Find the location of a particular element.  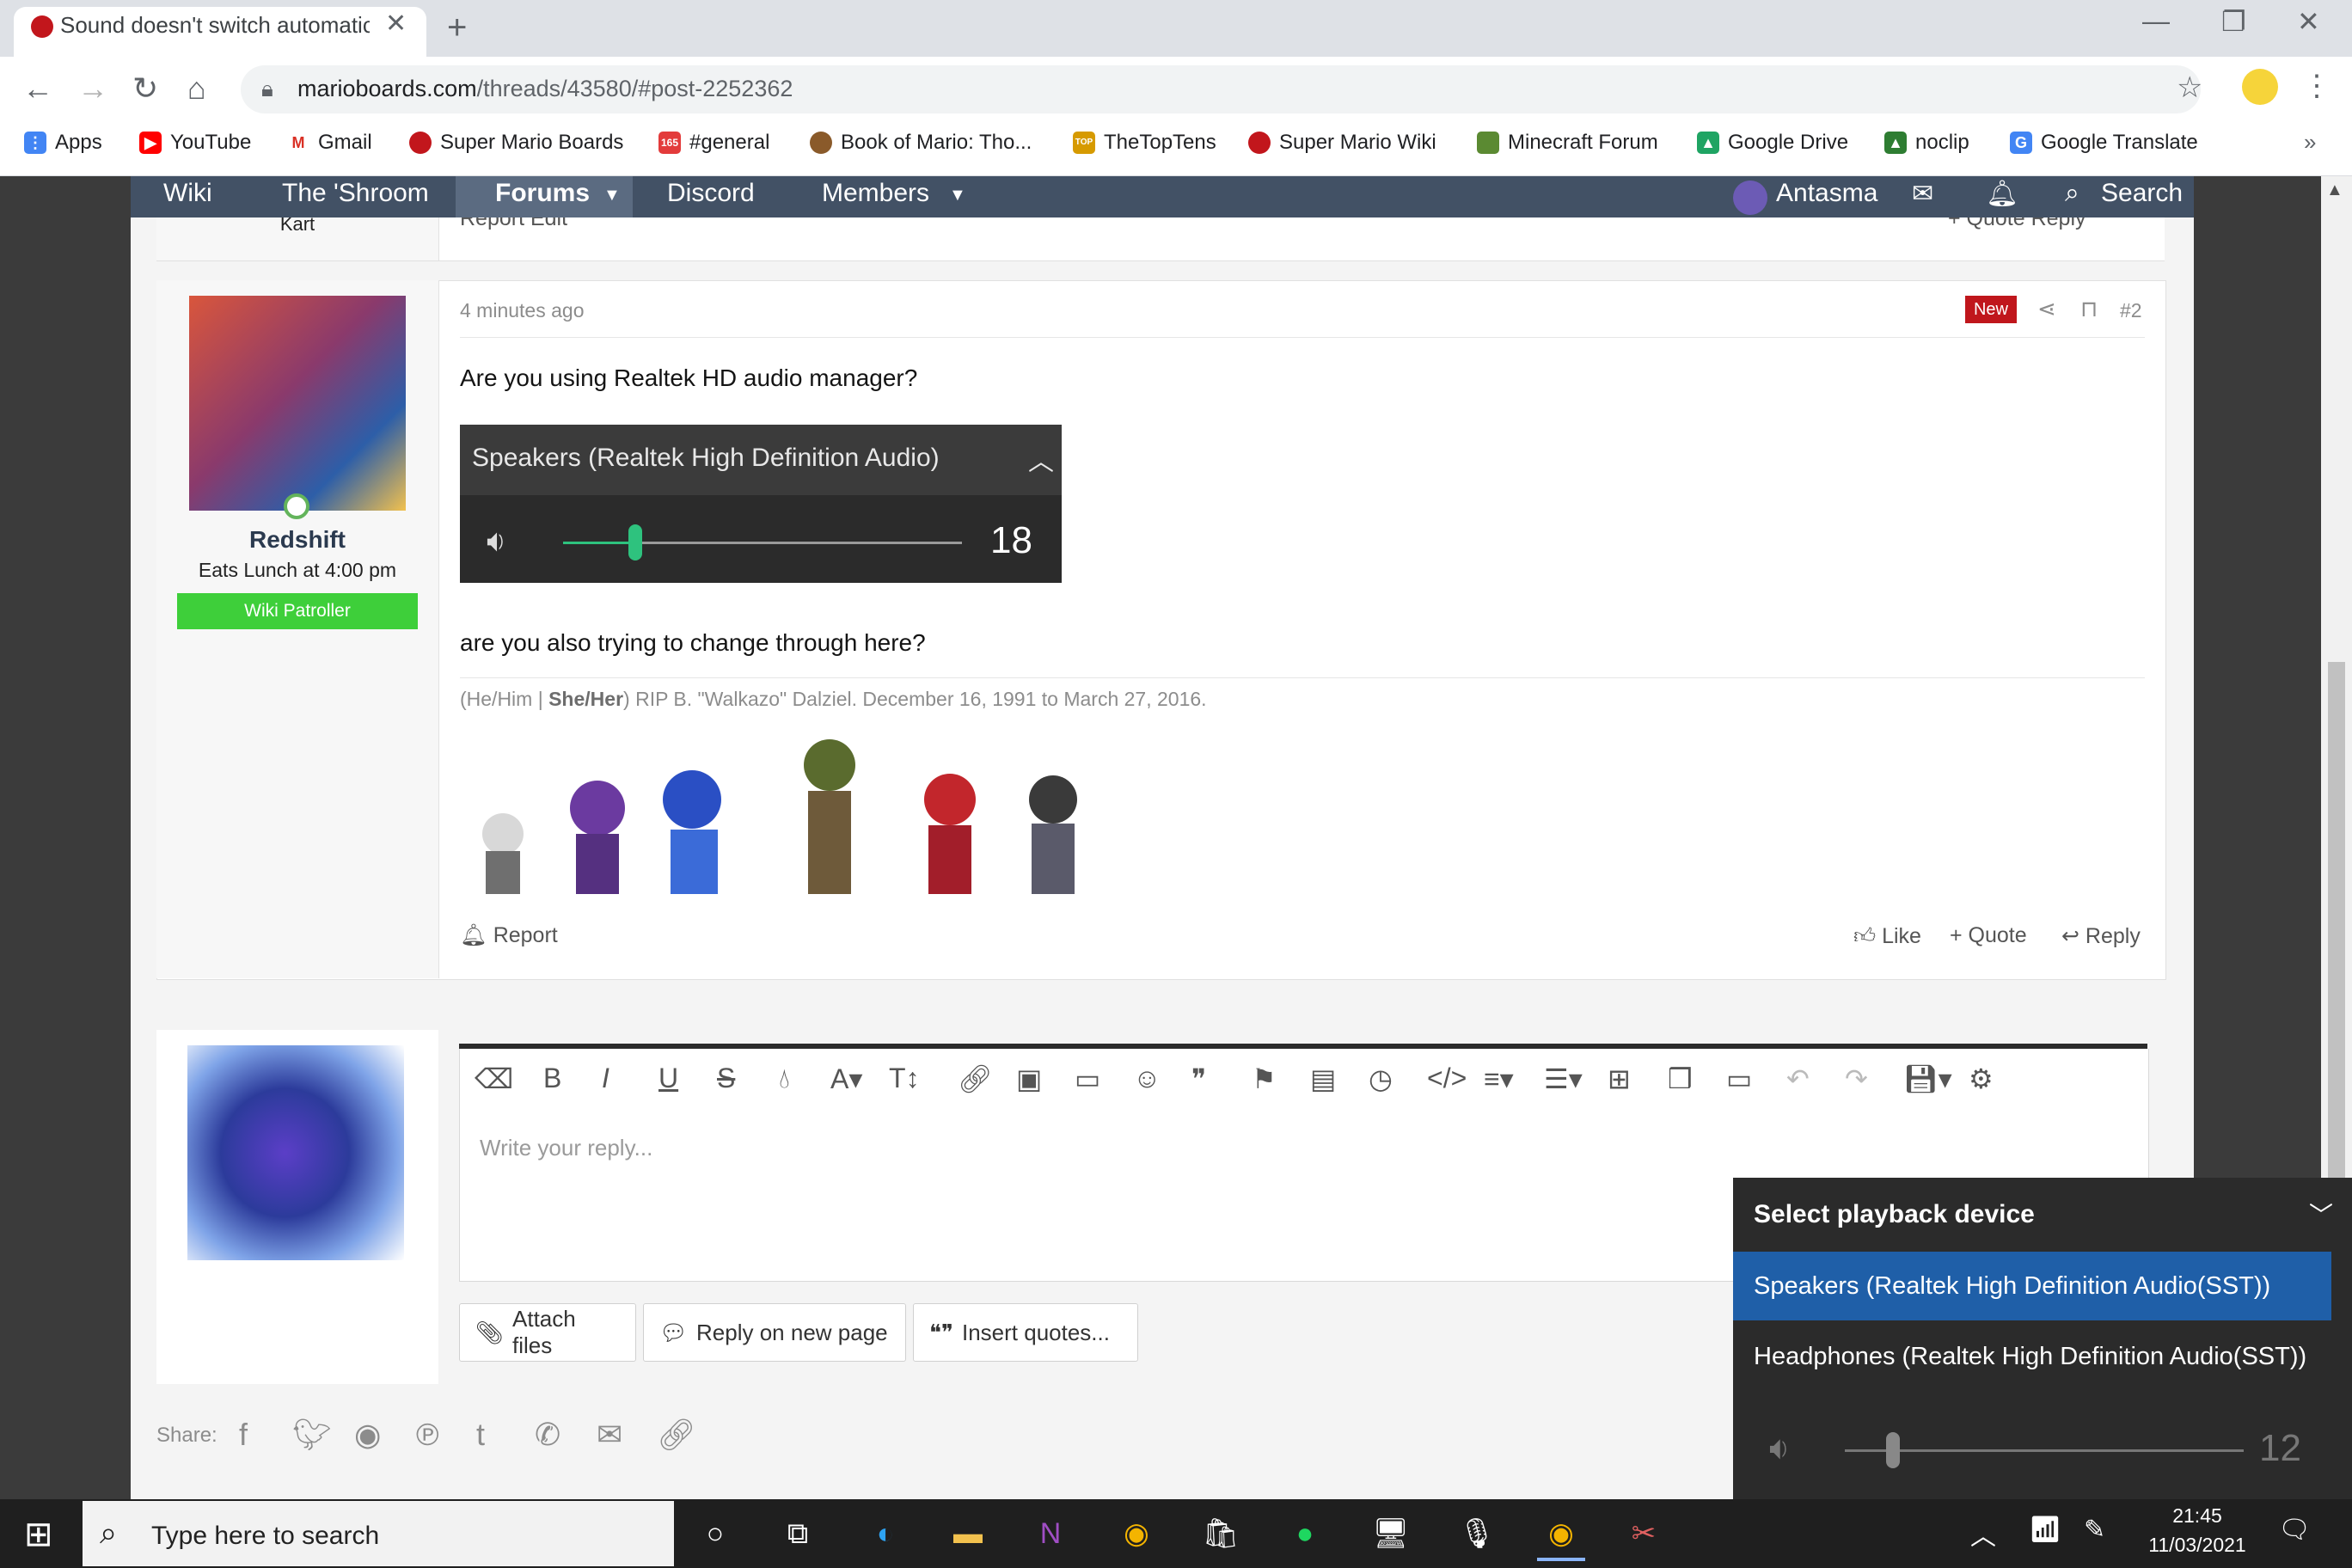

insert-folder-icon: ❒ is located at coordinates (1680, 1079).